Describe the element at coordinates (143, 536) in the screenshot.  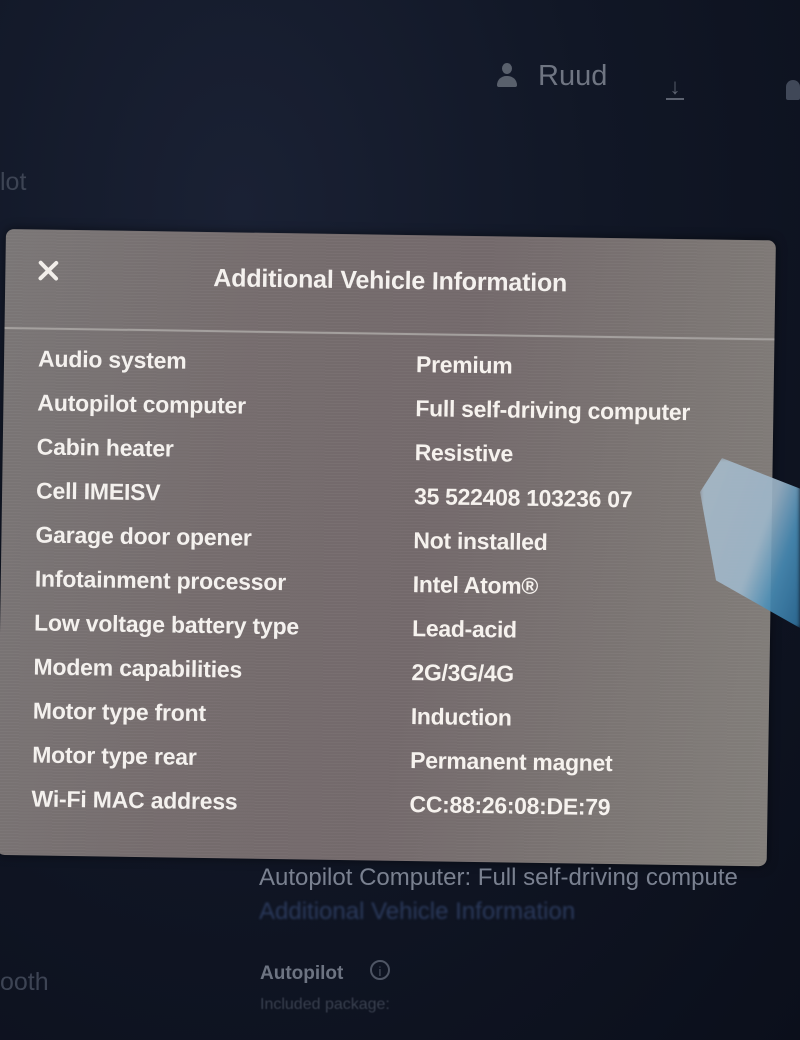
I see `info-label: Garage door opener` at that location.